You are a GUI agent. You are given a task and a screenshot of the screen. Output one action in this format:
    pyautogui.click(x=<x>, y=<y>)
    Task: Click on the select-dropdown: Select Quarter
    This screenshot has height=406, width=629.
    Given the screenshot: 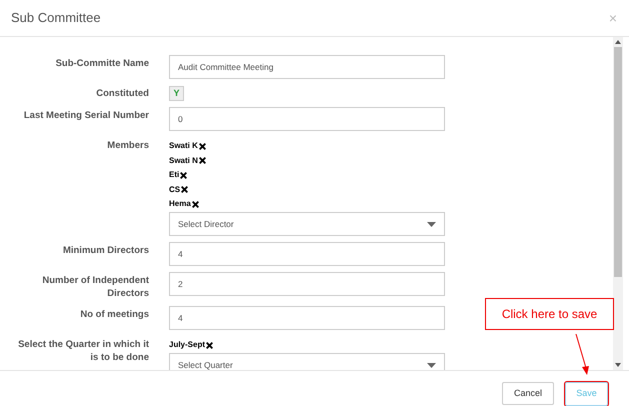 What is the action you would take?
    pyautogui.click(x=307, y=361)
    